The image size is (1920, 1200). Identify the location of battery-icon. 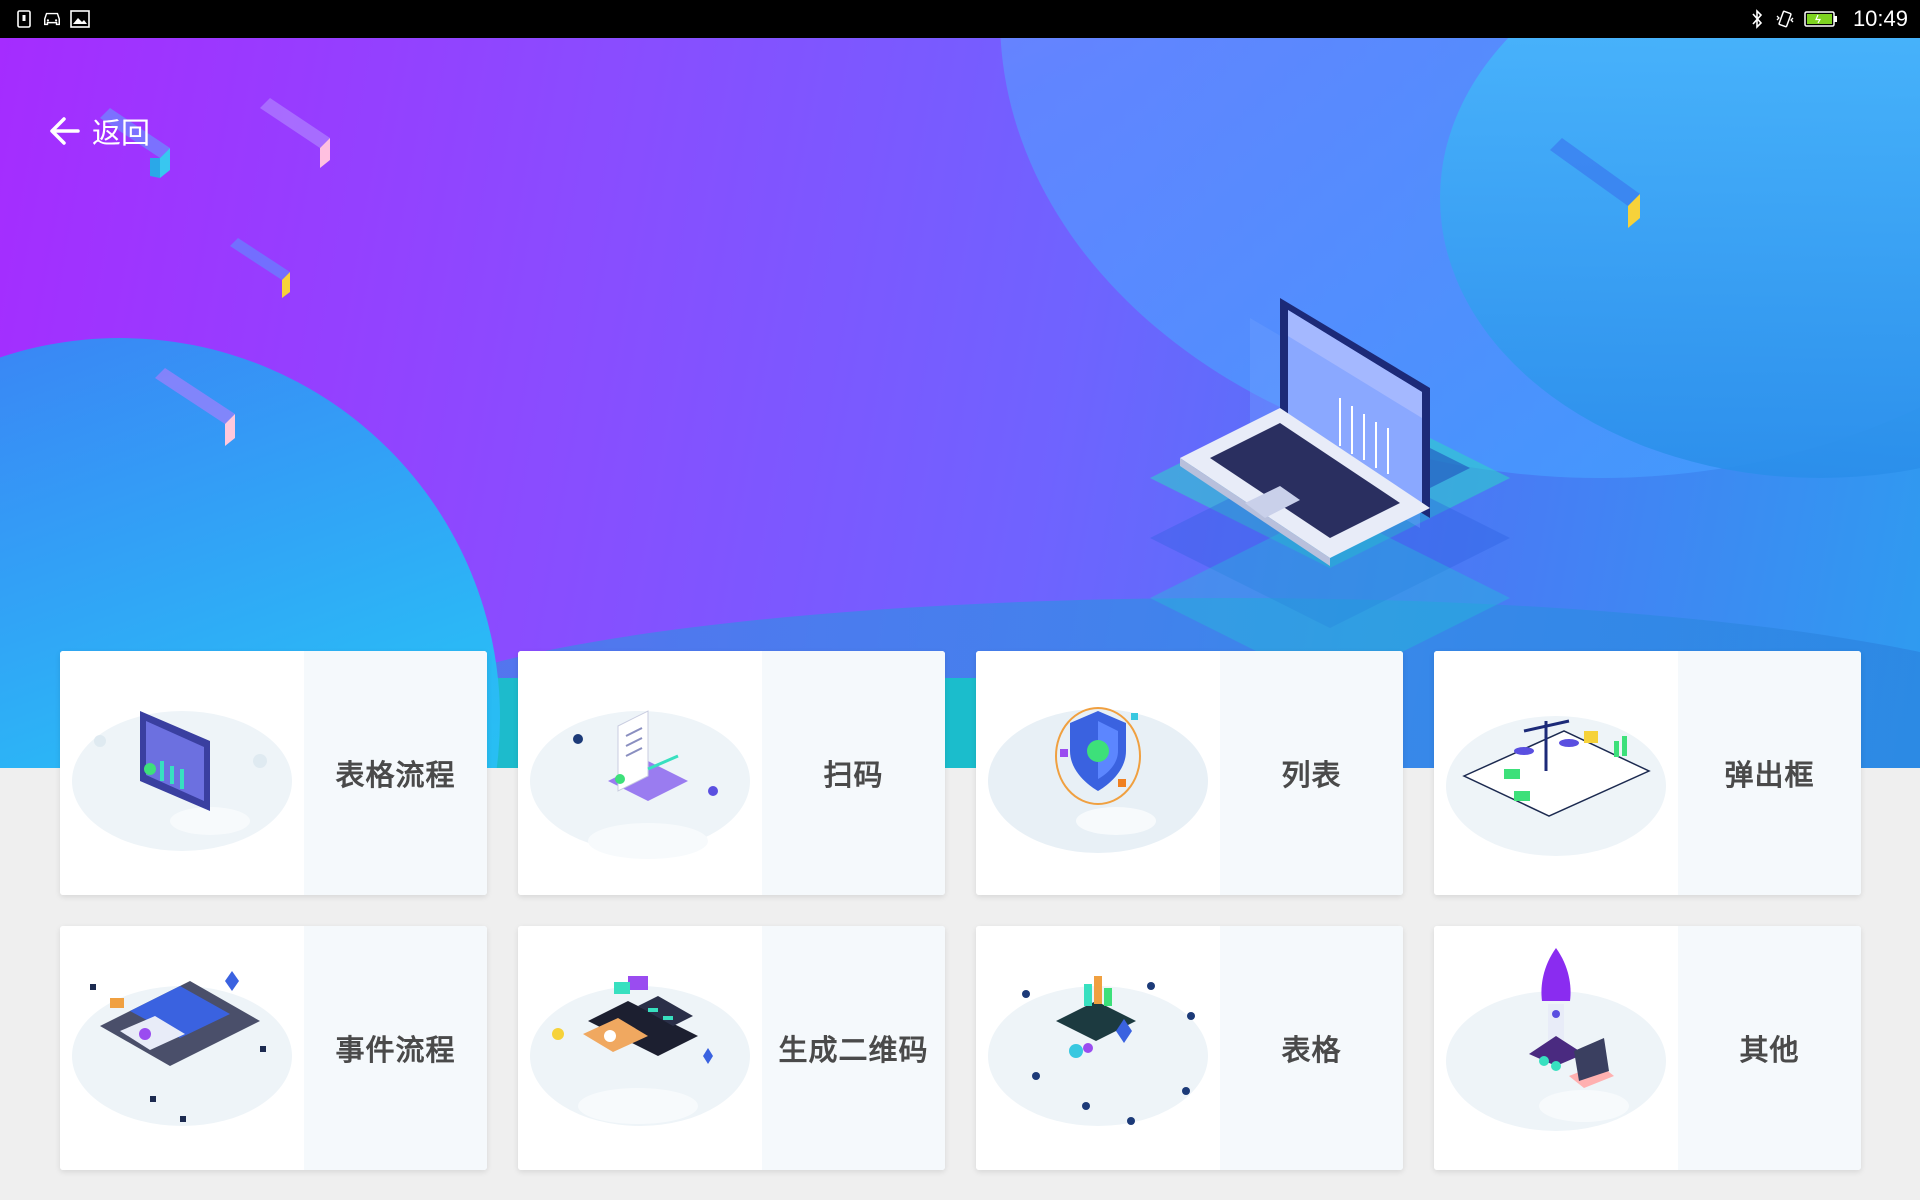
(1821, 19).